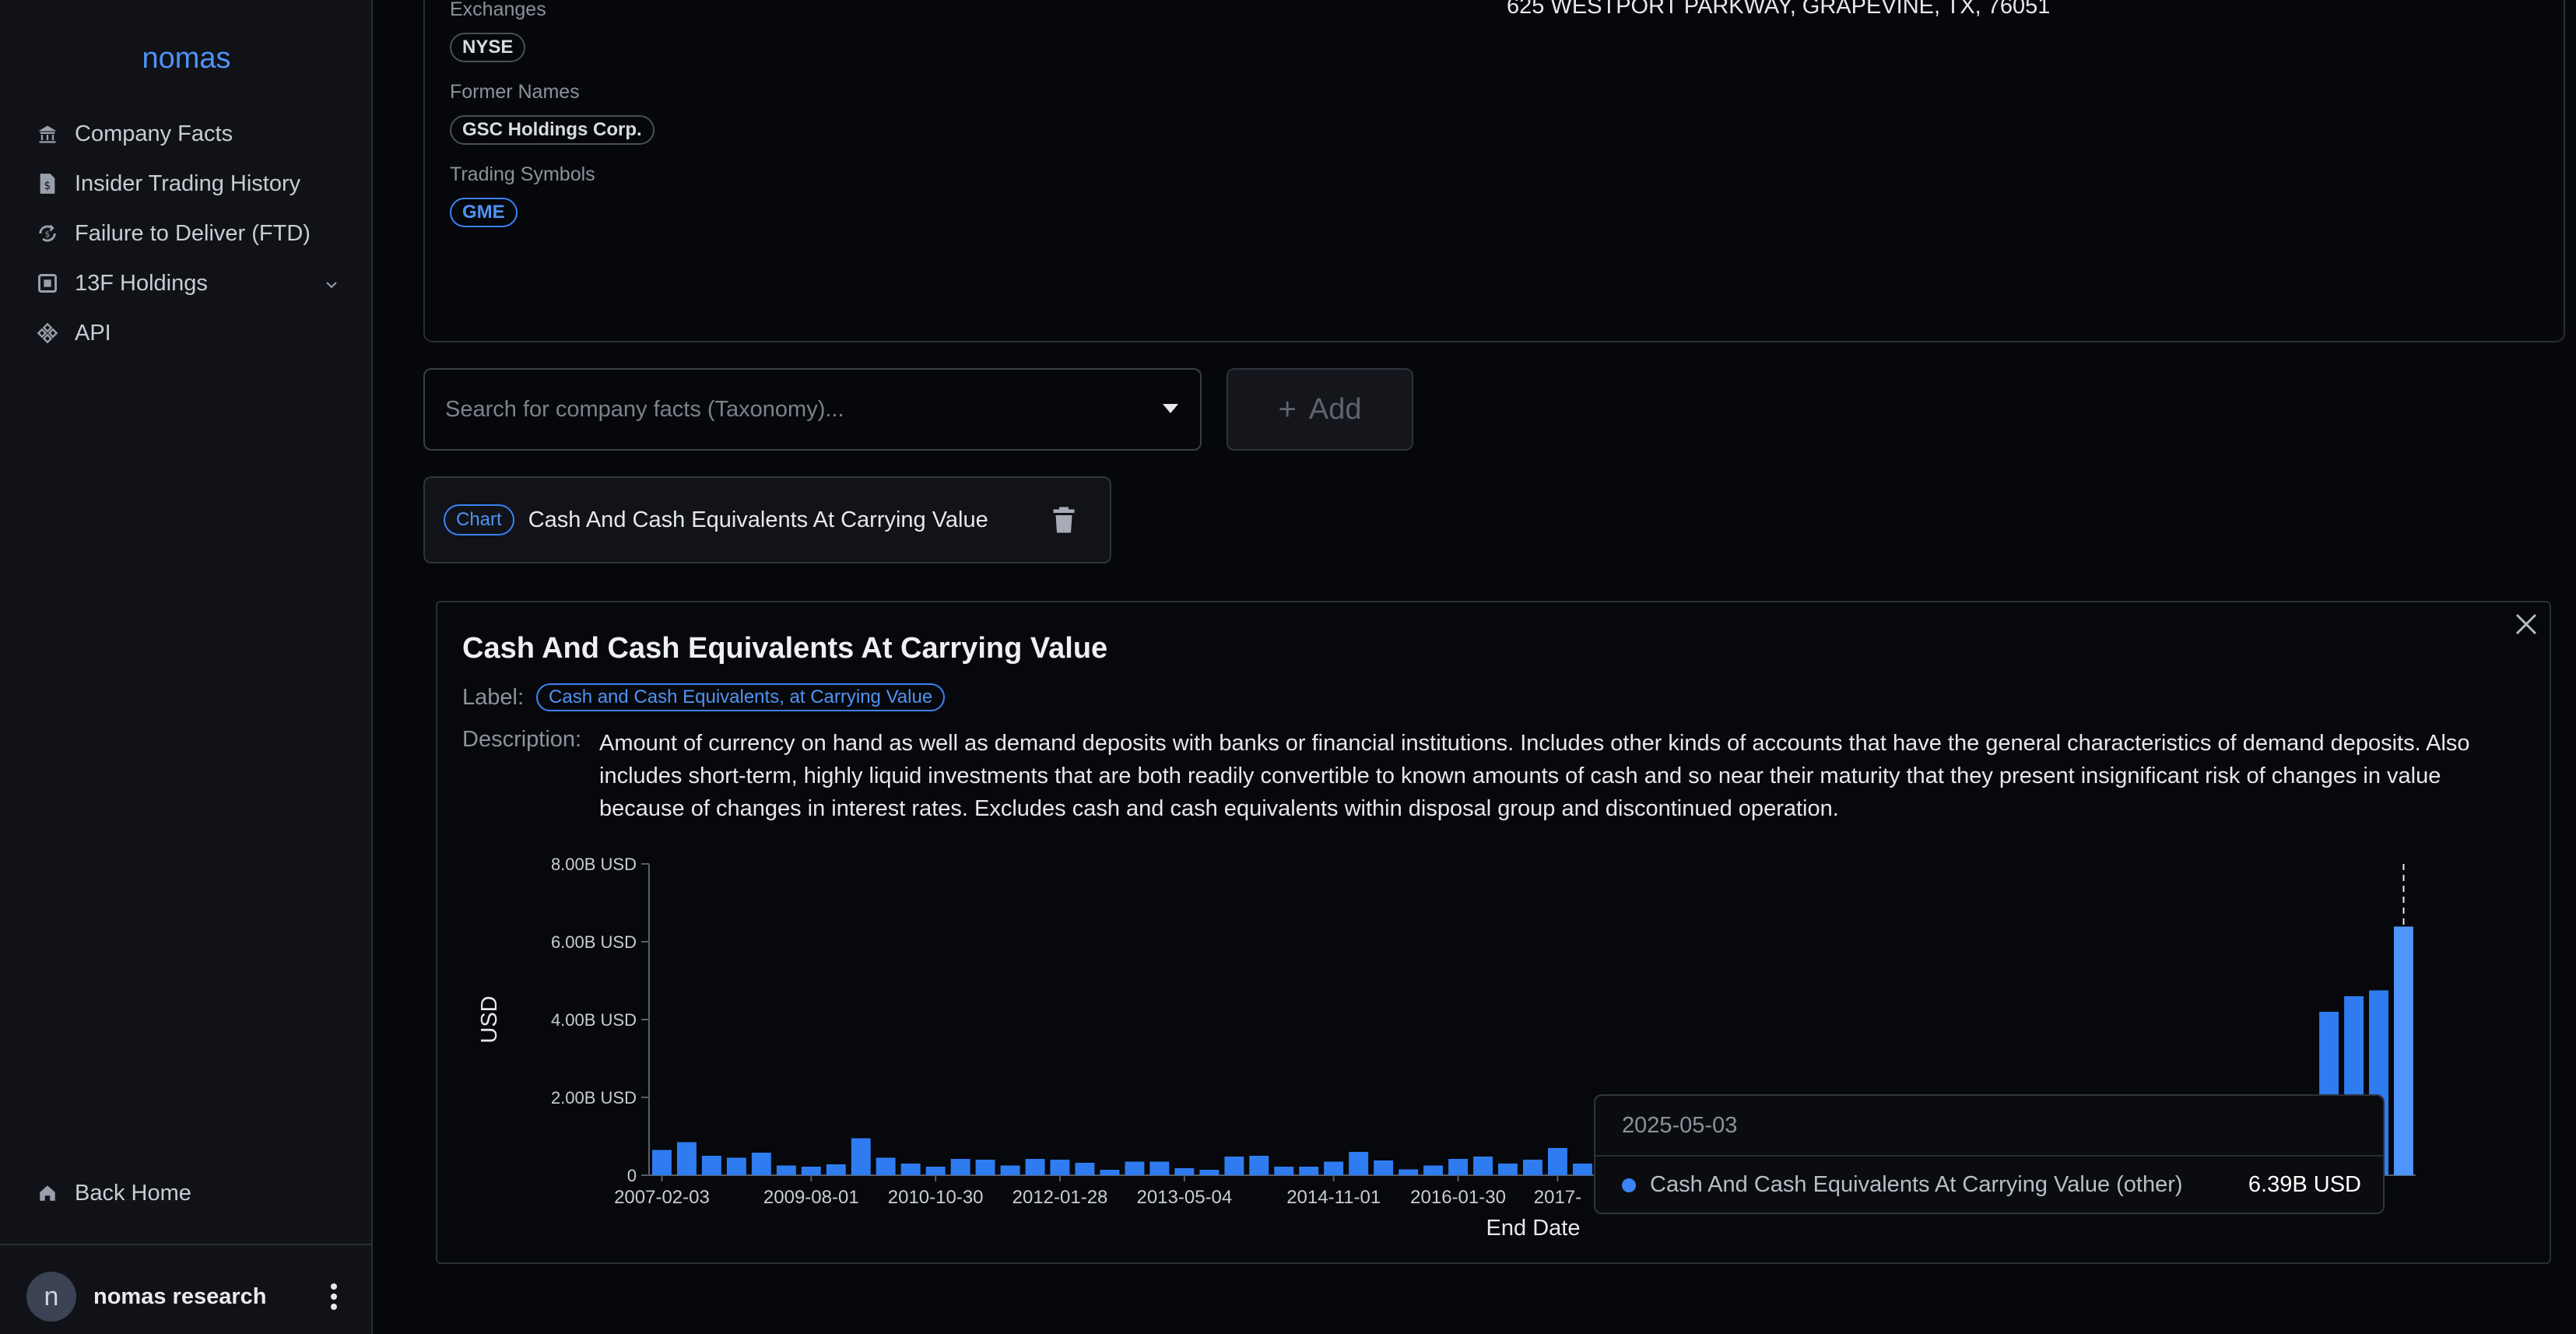 The image size is (2576, 1334). I want to click on chevron-down-icon, so click(332, 284).